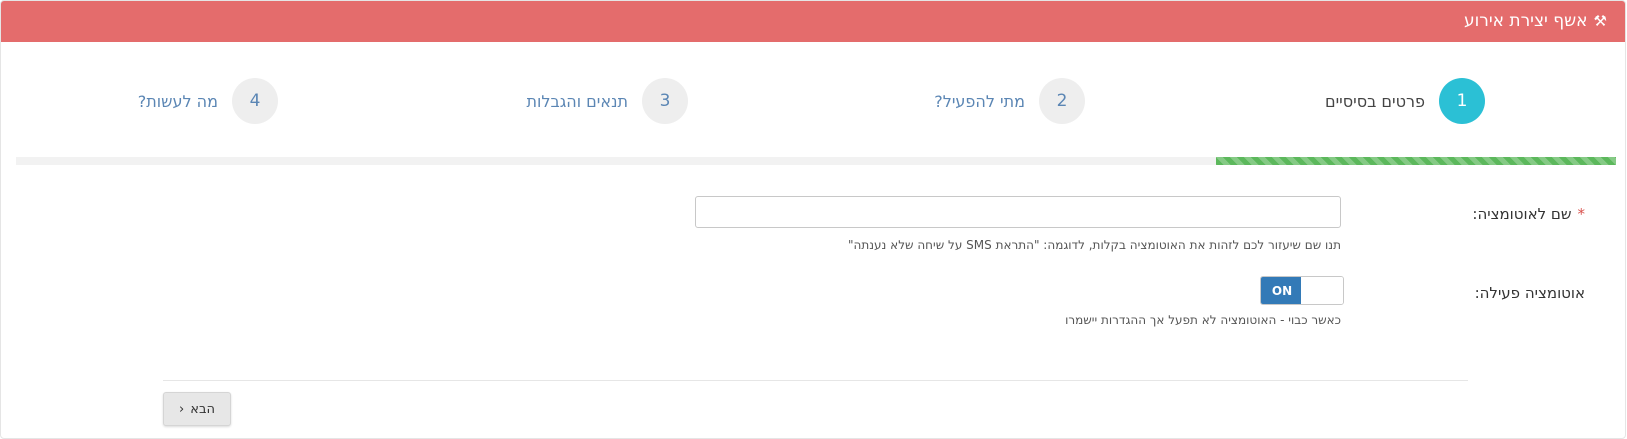 This screenshot has height=439, width=1627. Describe the element at coordinates (1018, 212) in the screenshot. I see `automation-name-input` at that location.